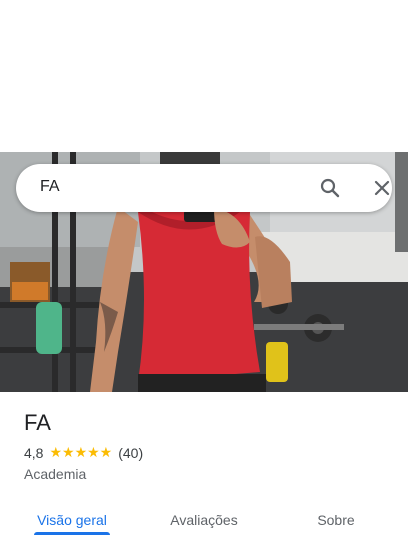 The width and height of the screenshot is (408, 544). I want to click on tab-about: Sobre, so click(336, 520).